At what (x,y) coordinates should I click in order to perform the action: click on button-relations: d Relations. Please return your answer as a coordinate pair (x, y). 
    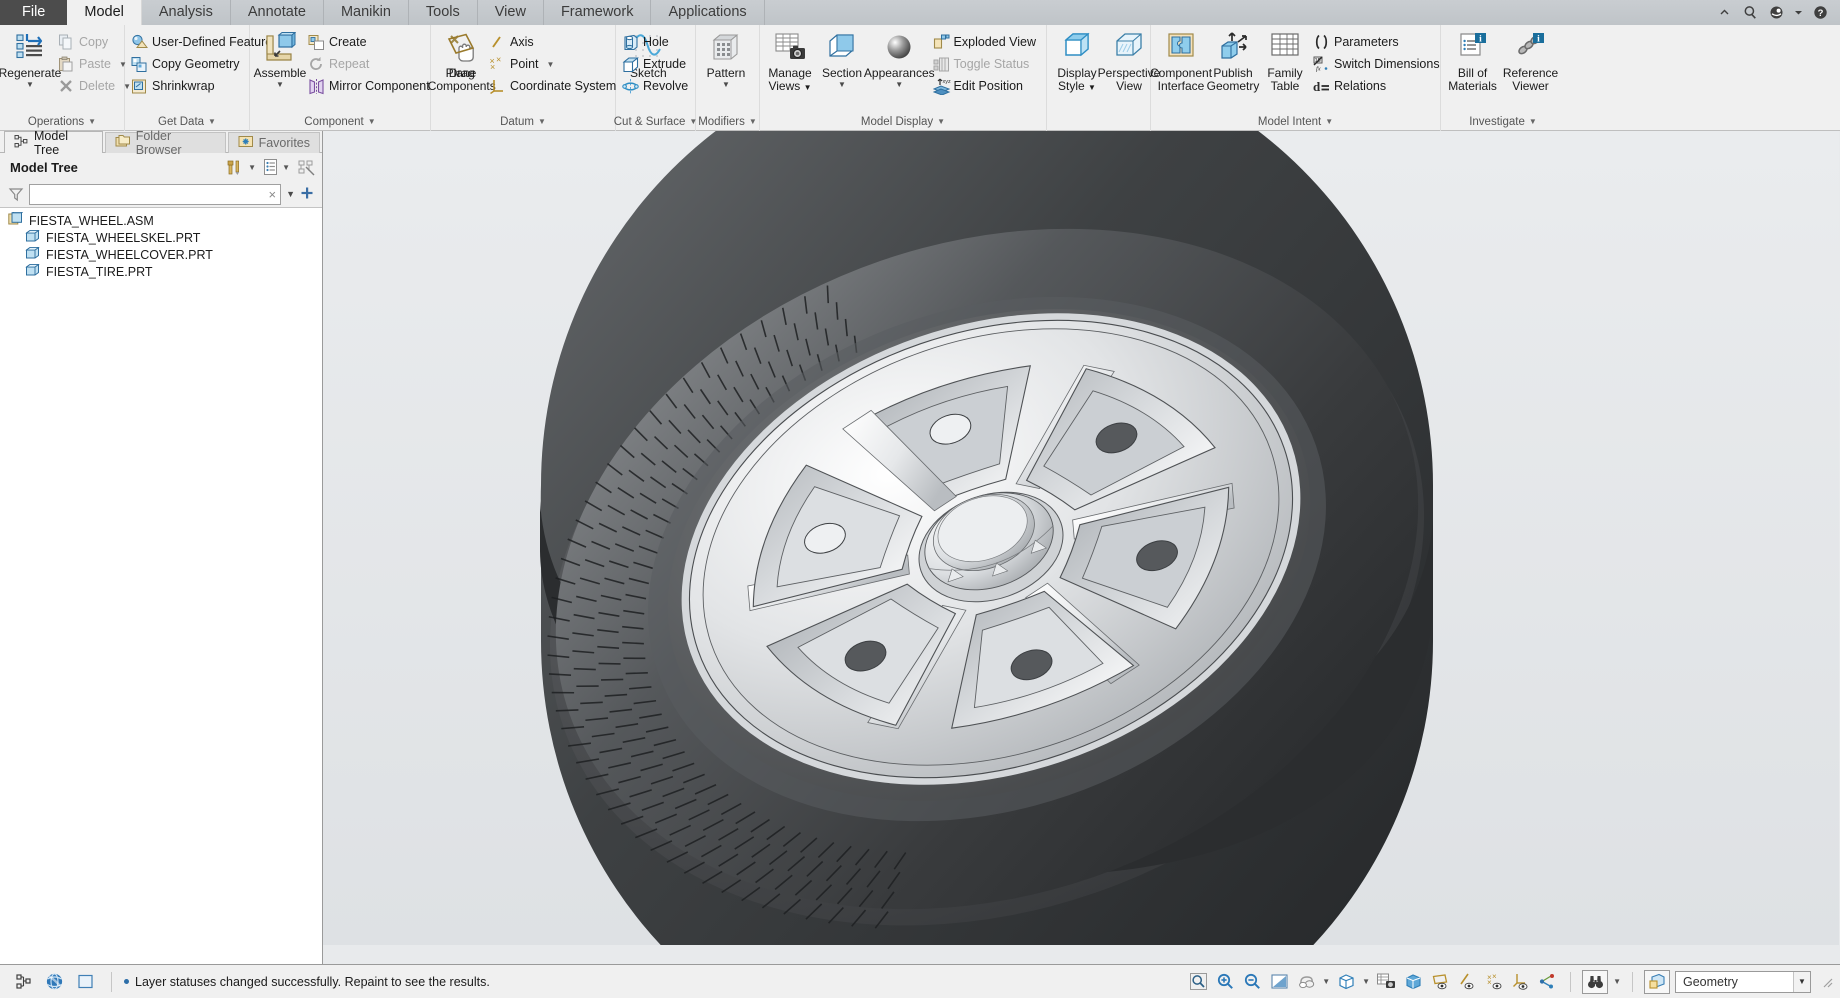
    Looking at the image, I should click on (1378, 86).